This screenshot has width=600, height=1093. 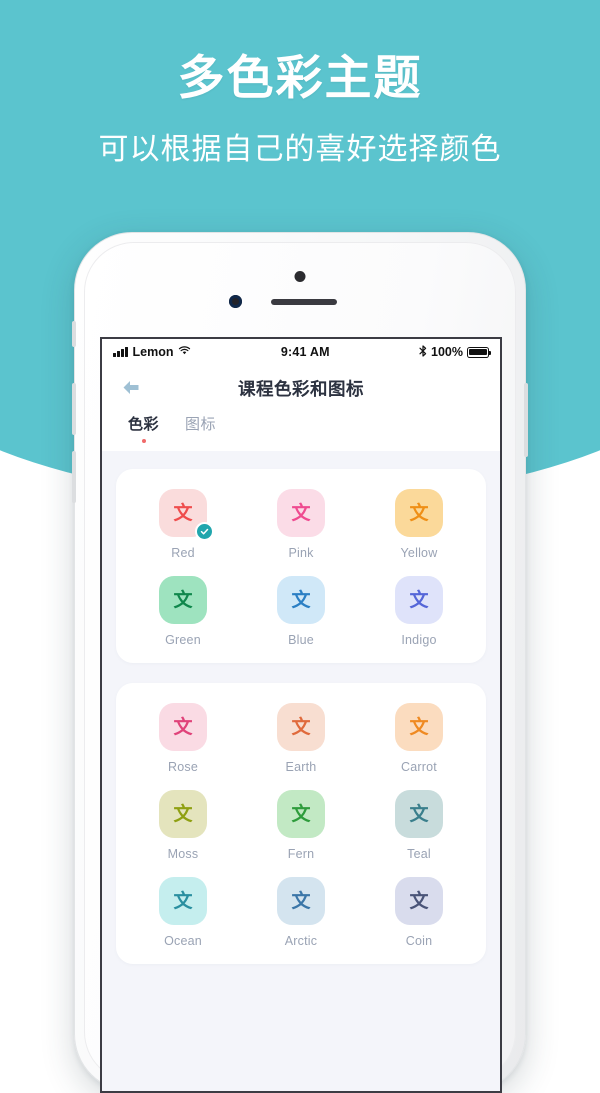 I want to click on color-swatch-teal: 文 Teal, so click(x=419, y=833).